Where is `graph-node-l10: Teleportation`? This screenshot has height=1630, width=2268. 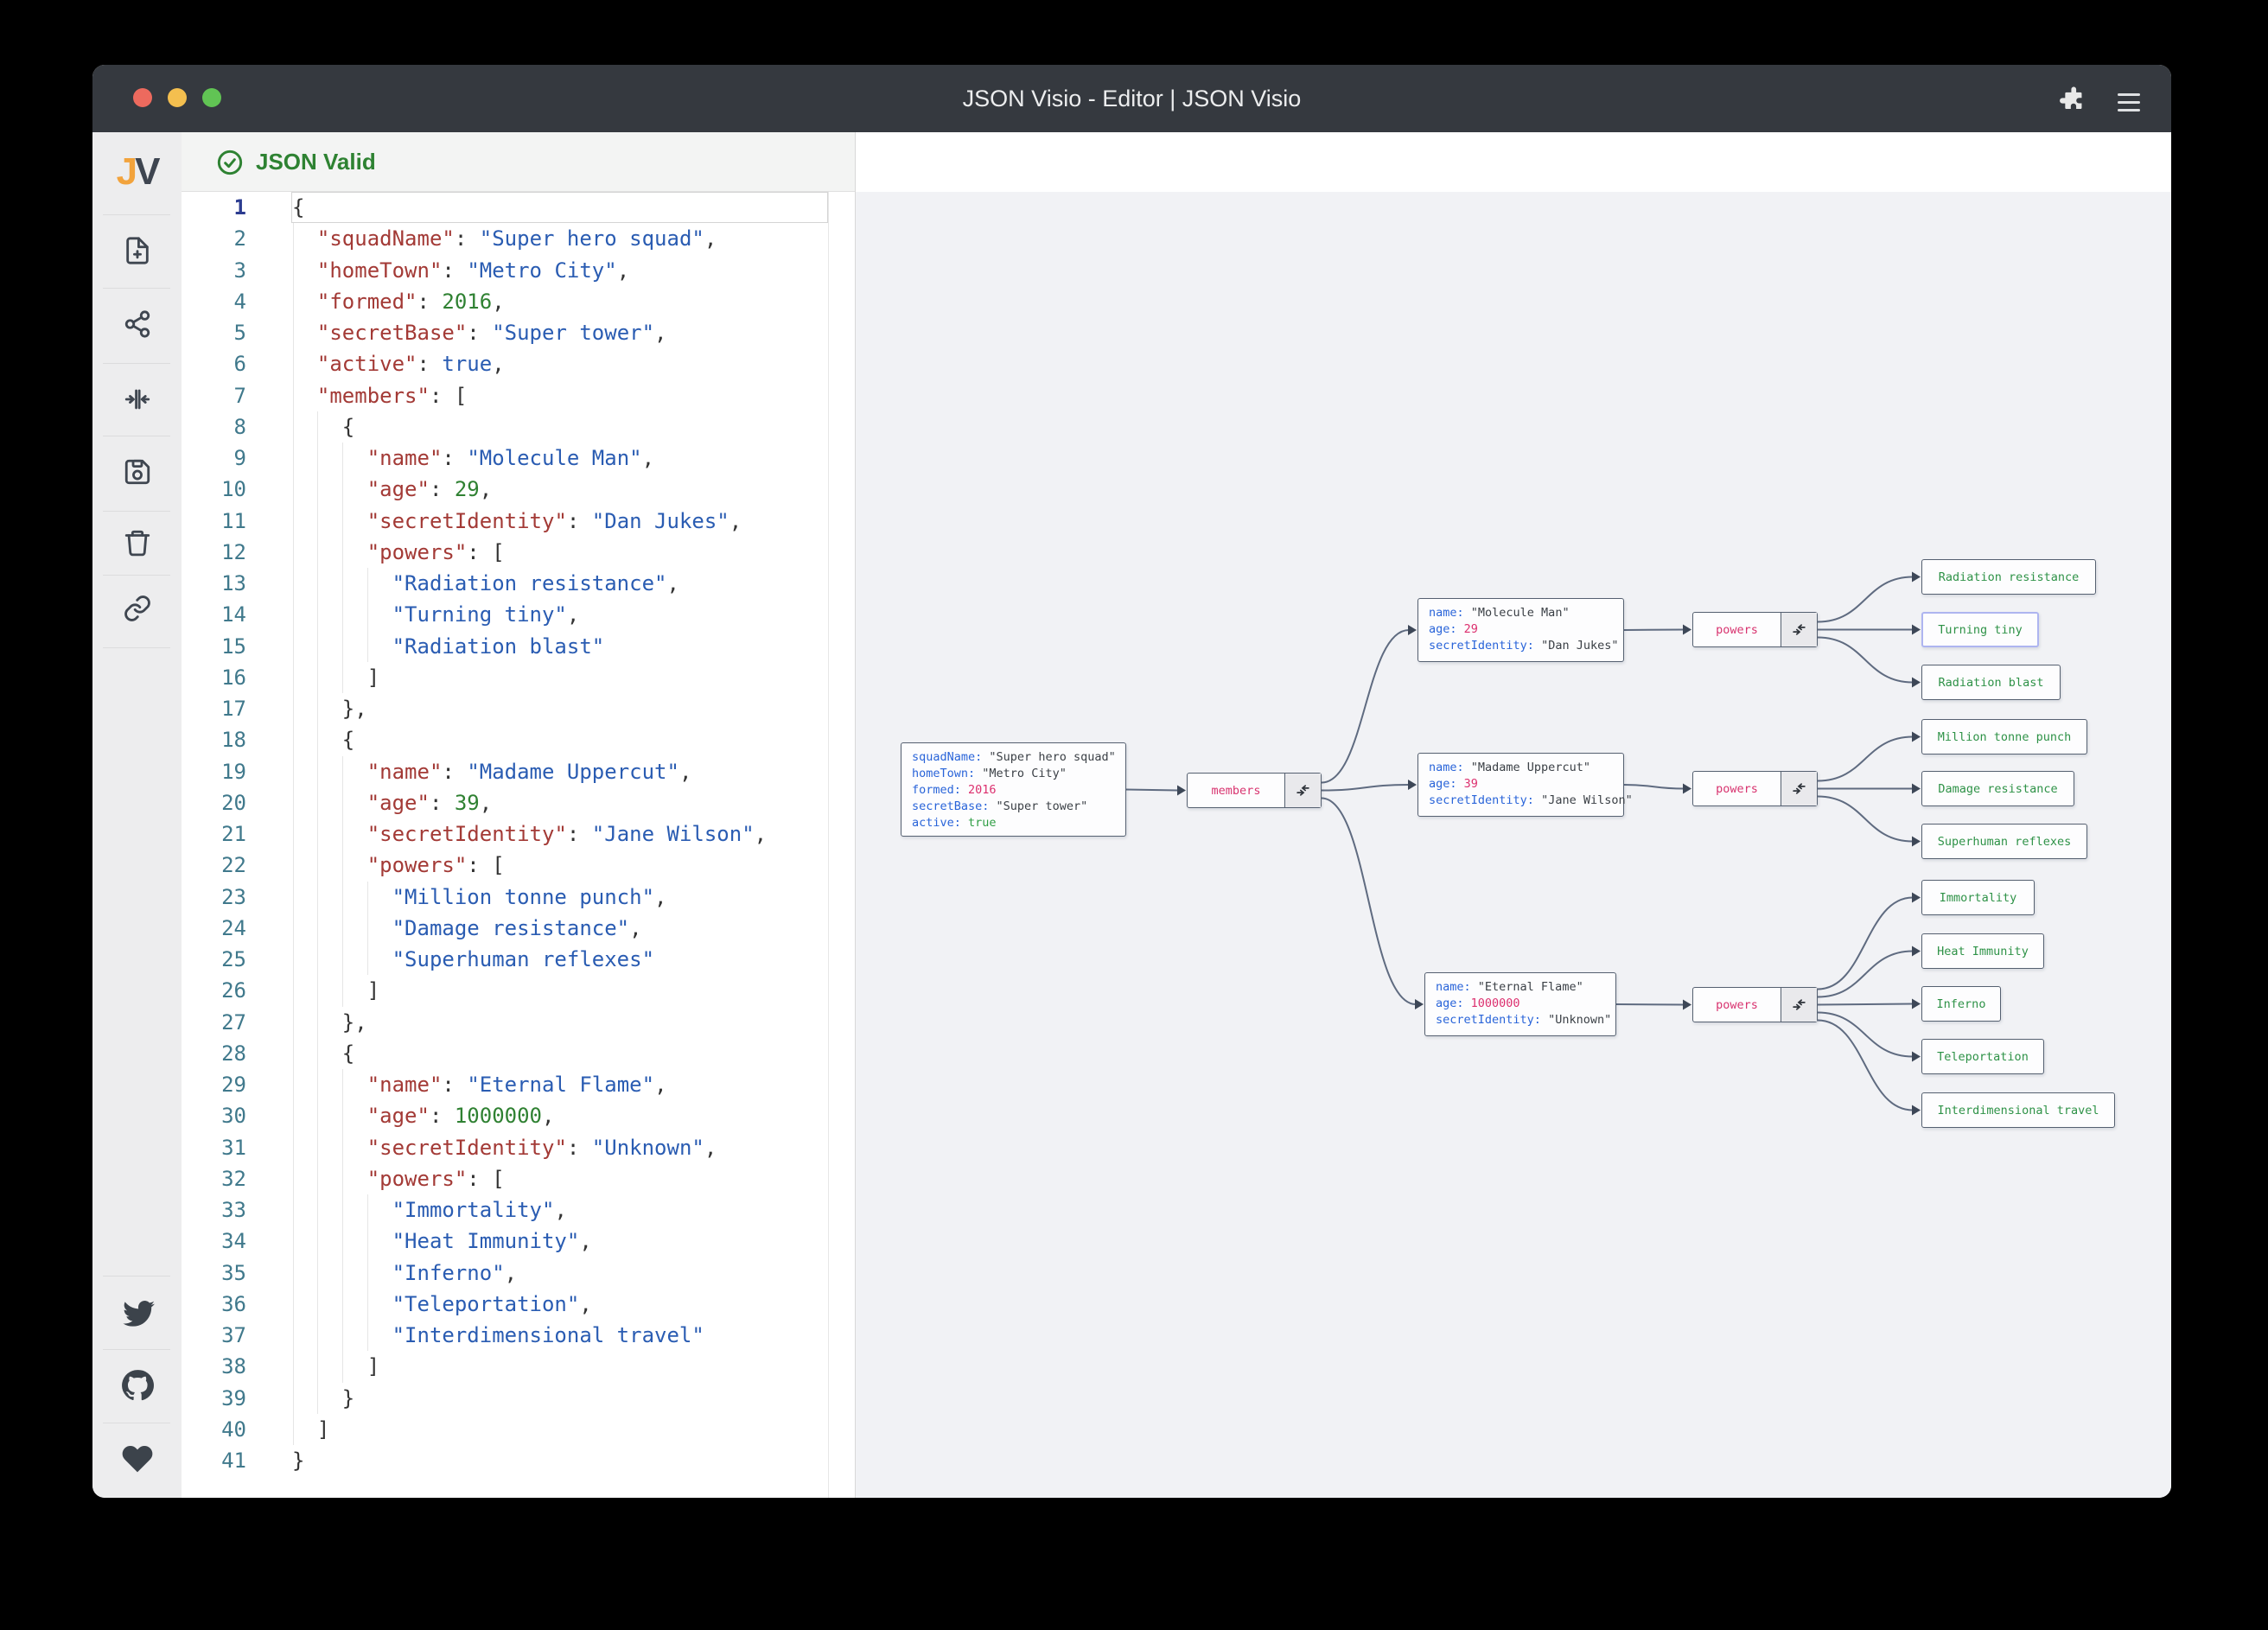
graph-node-l10: Teleportation is located at coordinates (1982, 1056).